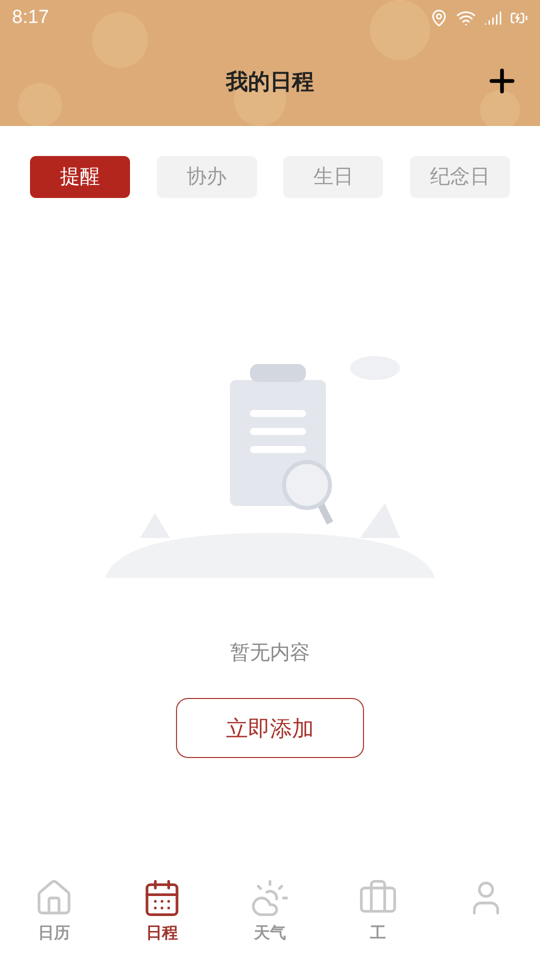  I want to click on nav-tab: 日历, so click(54, 919).